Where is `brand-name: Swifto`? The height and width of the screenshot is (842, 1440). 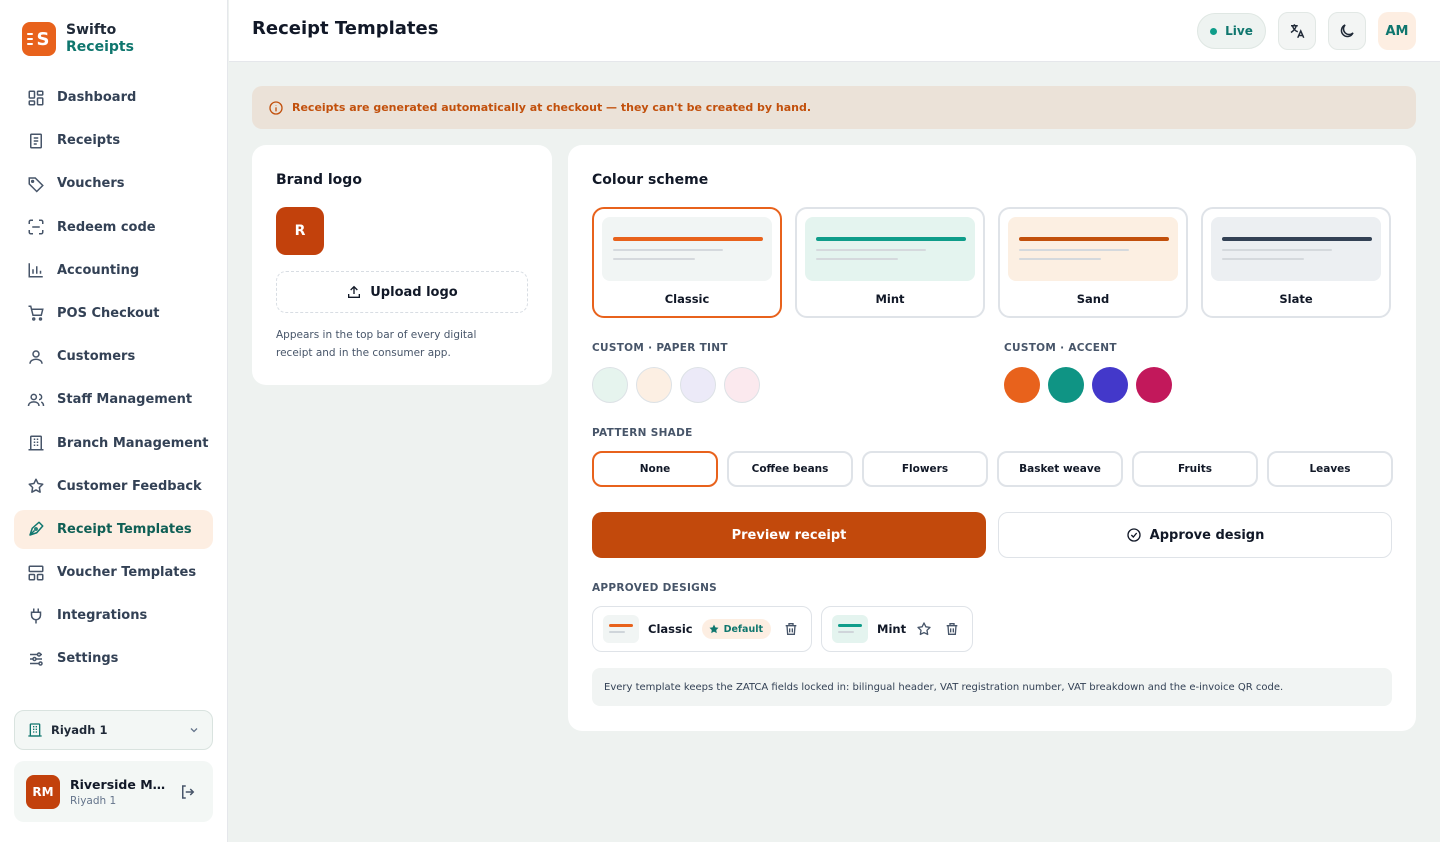
brand-name: Swifto is located at coordinates (91, 30).